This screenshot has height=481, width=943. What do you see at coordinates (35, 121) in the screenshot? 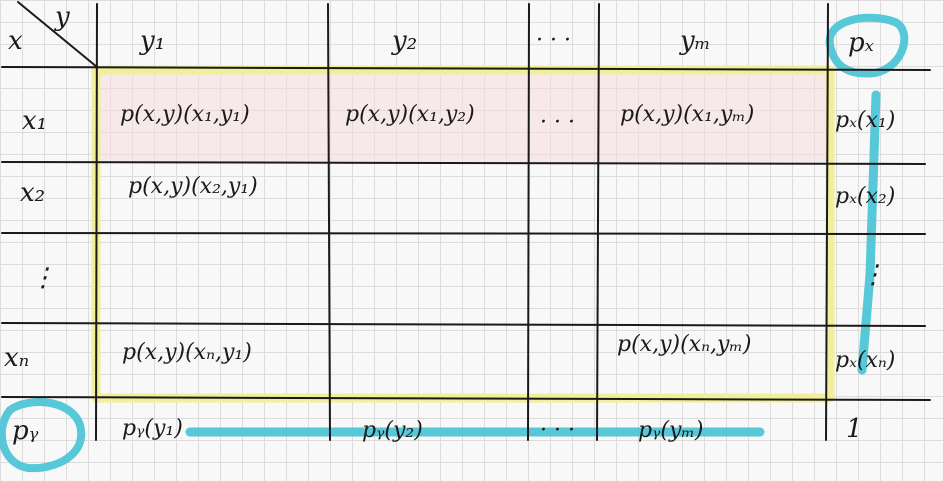
I see `row-label-x1: x₁` at bounding box center [35, 121].